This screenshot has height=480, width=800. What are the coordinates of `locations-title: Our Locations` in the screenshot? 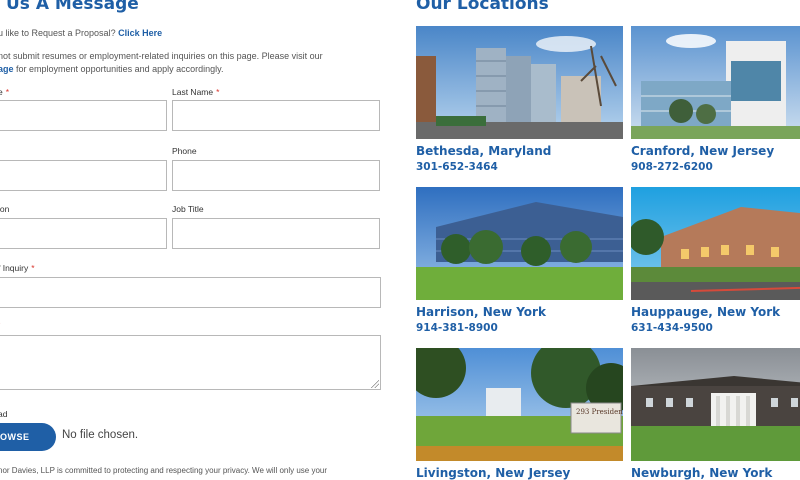 It's located at (482, 7).